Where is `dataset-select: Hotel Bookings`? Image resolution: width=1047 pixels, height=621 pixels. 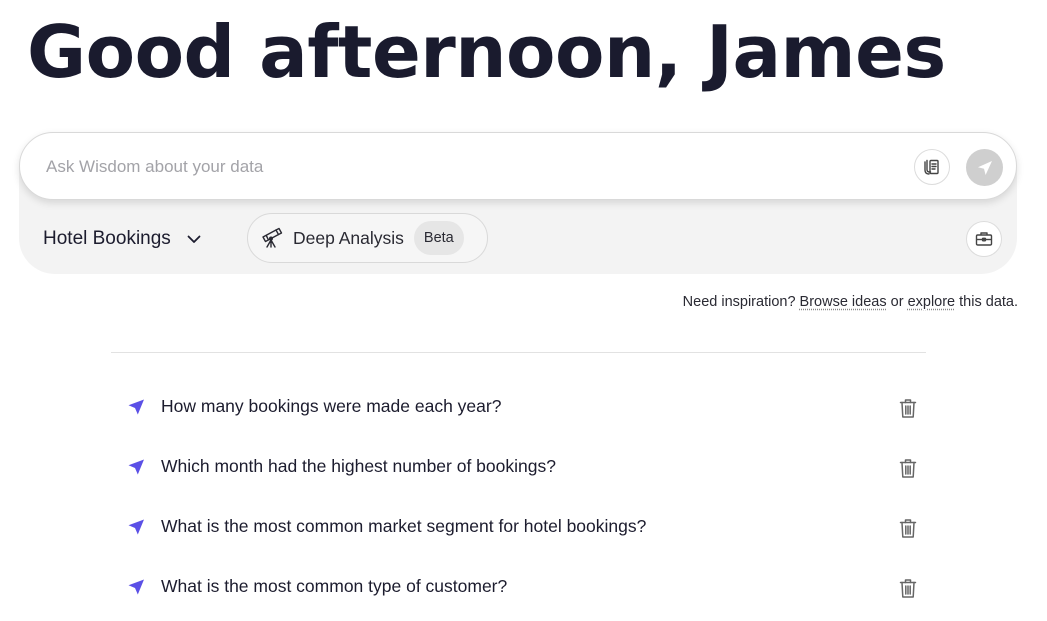
dataset-select: Hotel Bookings is located at coordinates (123, 239).